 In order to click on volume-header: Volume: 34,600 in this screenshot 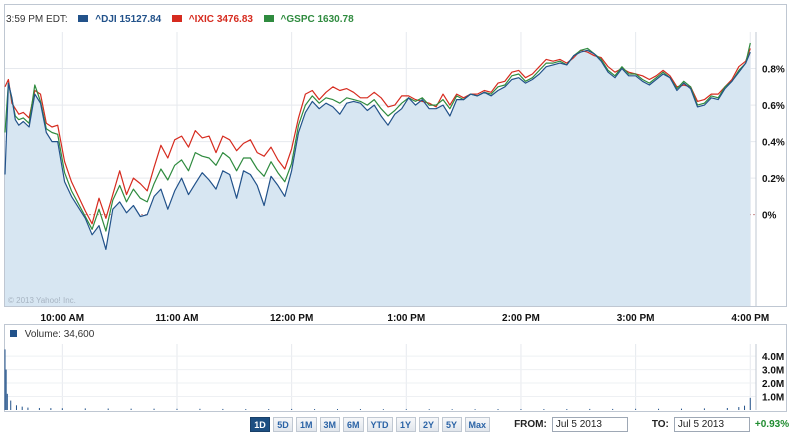, I will do `click(52, 335)`.